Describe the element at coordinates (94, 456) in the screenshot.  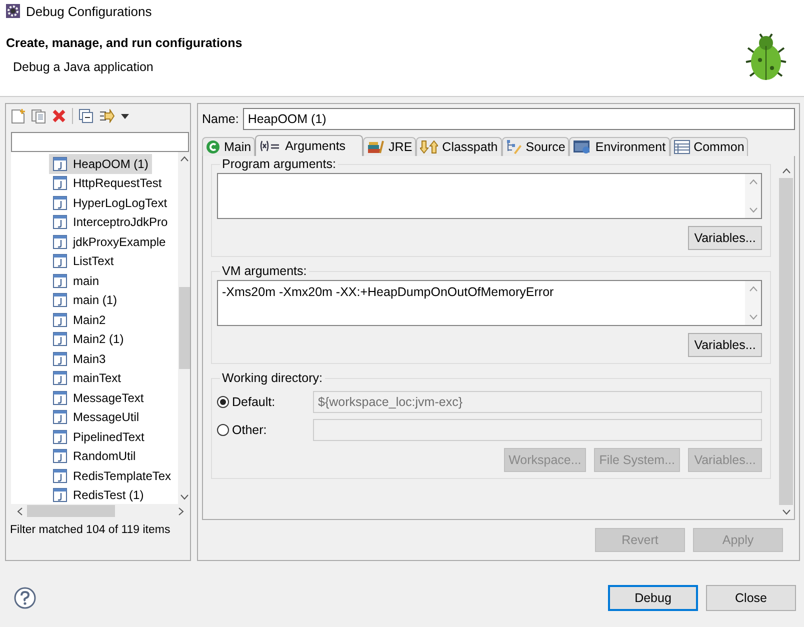
I see `tree-item: RandomUtil` at that location.